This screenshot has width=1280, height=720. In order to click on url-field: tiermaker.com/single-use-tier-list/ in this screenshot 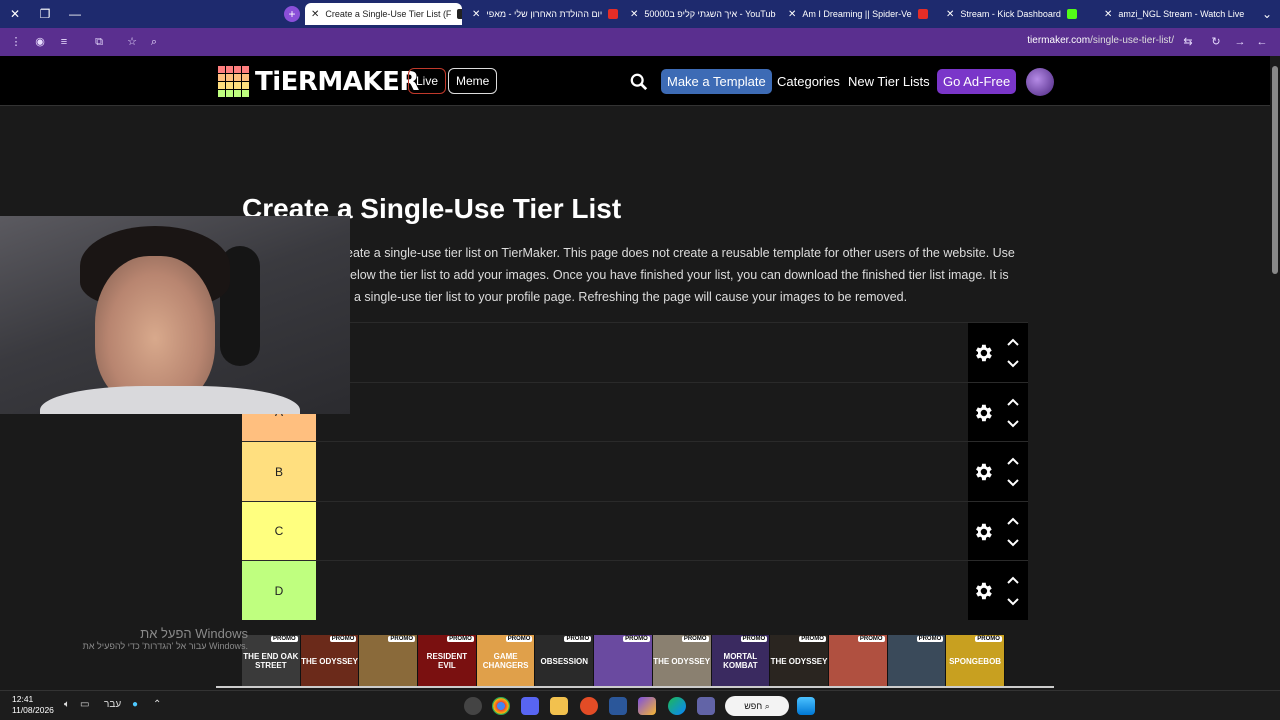, I will do `click(1100, 40)`.